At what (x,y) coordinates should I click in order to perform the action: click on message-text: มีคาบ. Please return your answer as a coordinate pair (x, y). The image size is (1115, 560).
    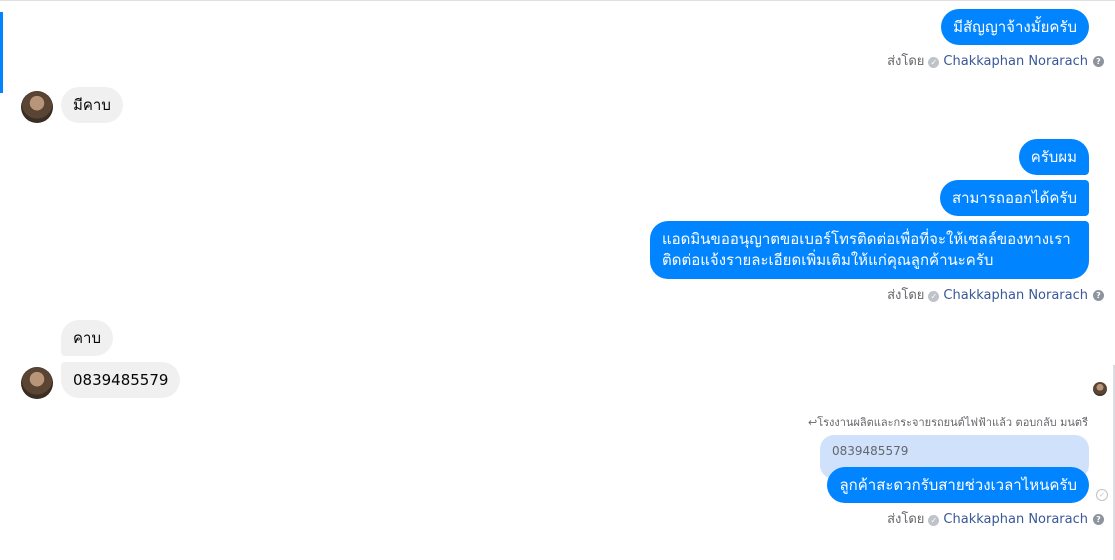
    Looking at the image, I should click on (92, 105).